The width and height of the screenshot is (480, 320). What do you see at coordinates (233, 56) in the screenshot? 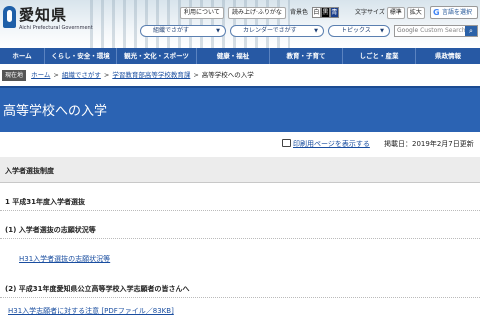
I see `nav-health: 健康・福祉` at bounding box center [233, 56].